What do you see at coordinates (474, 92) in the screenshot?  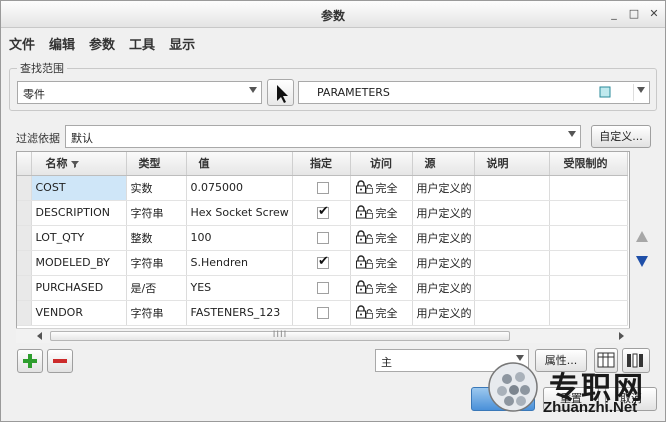 I see `object-name-field: PARAMETERS` at bounding box center [474, 92].